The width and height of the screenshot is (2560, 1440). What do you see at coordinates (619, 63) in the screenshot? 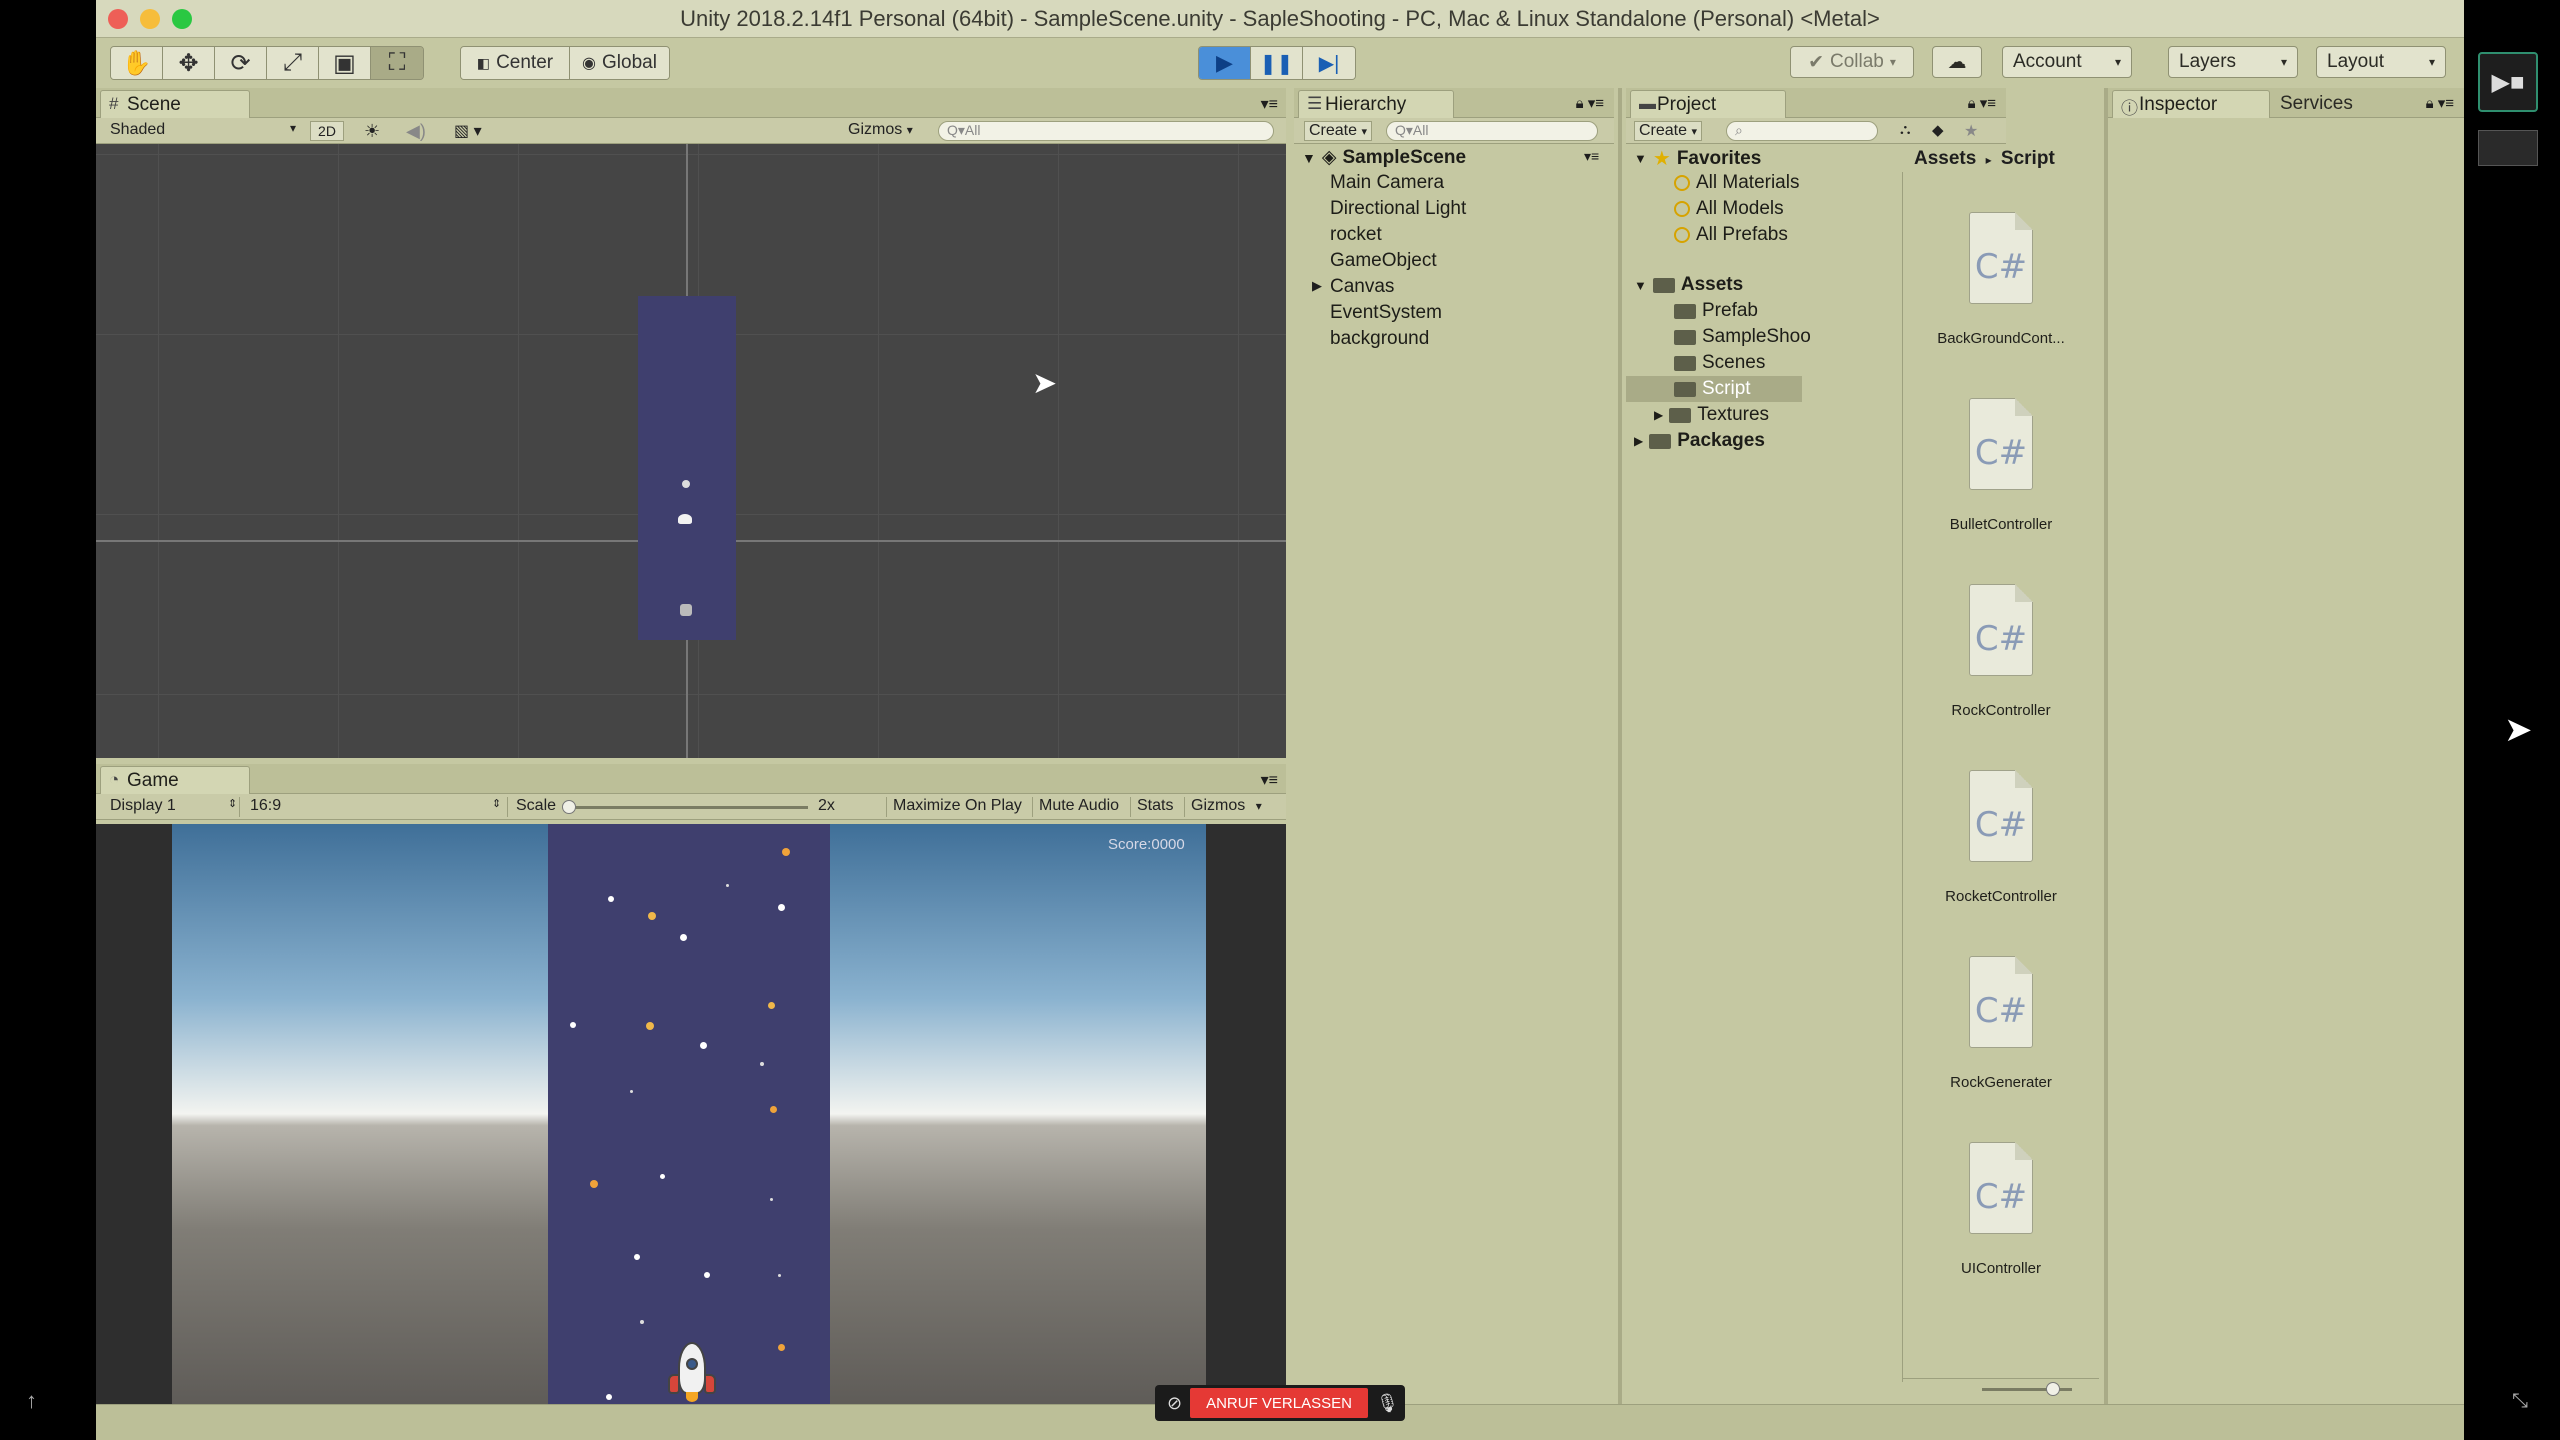
I see `pivot-global-button: ◉ Global` at bounding box center [619, 63].